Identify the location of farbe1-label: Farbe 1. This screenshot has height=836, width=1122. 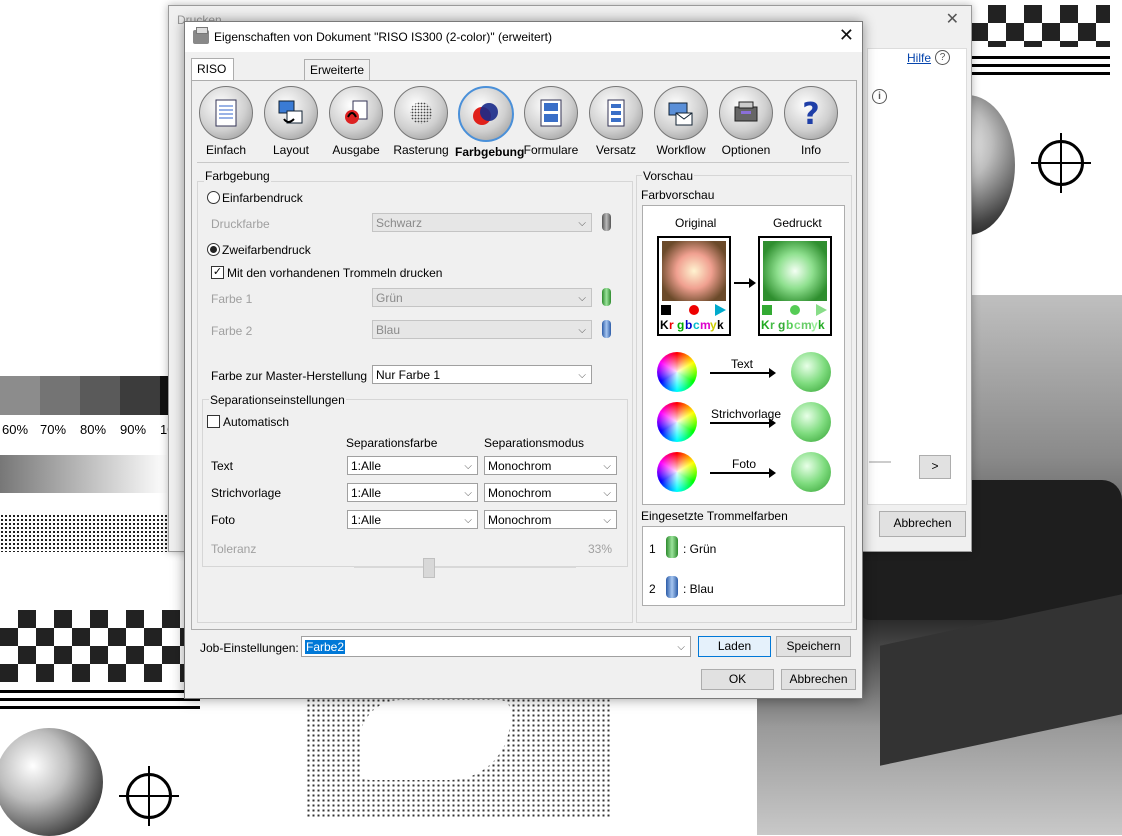
(232, 299).